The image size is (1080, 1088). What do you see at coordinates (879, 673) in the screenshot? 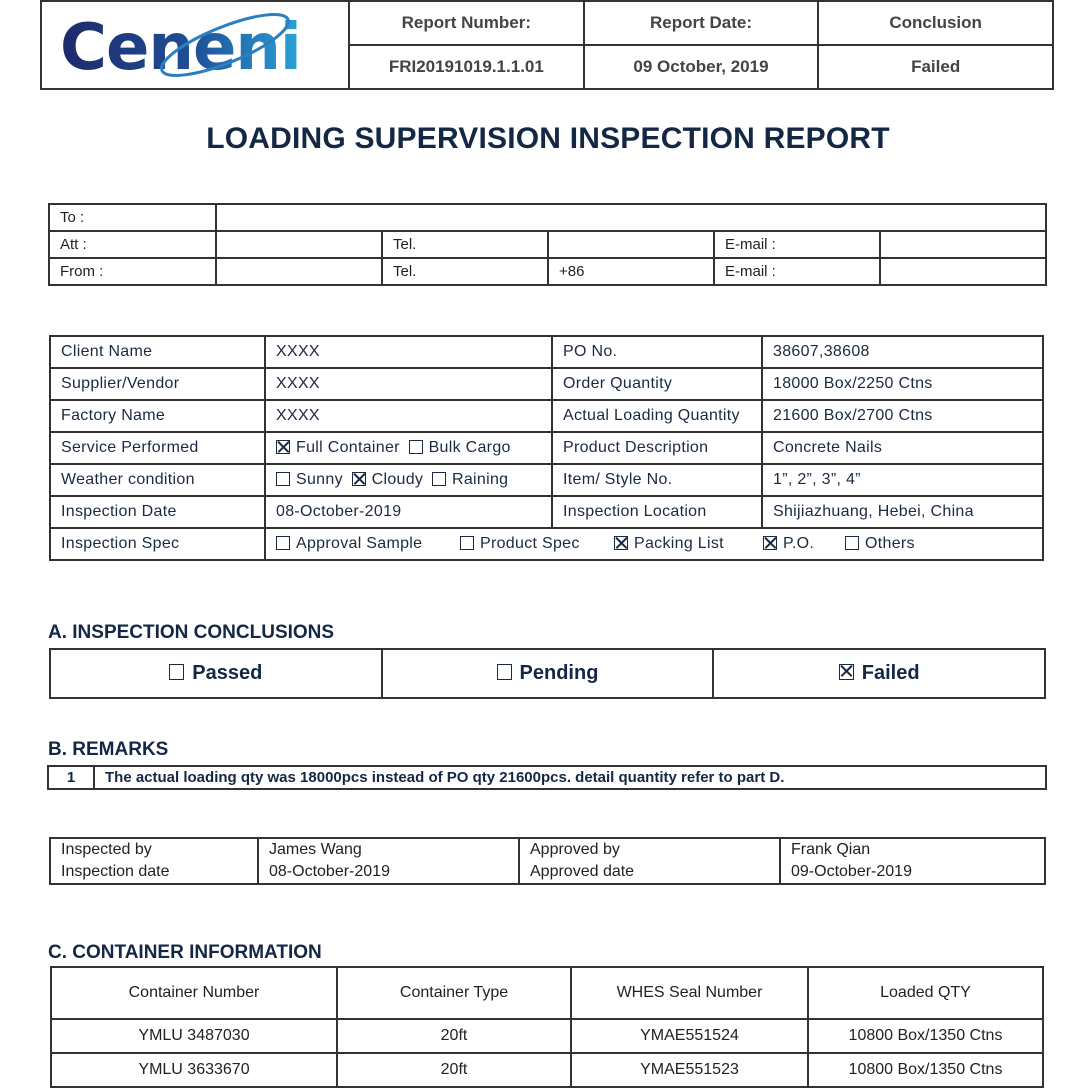
I see `conclusion-failed: Failed` at bounding box center [879, 673].